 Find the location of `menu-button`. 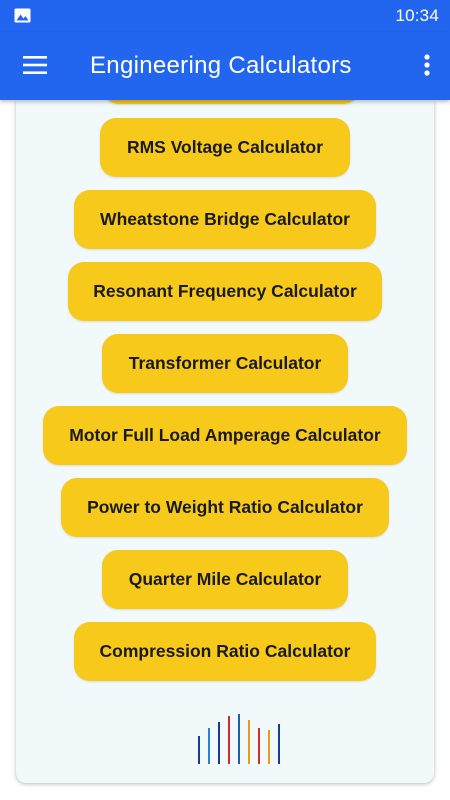

menu-button is located at coordinates (35, 65).